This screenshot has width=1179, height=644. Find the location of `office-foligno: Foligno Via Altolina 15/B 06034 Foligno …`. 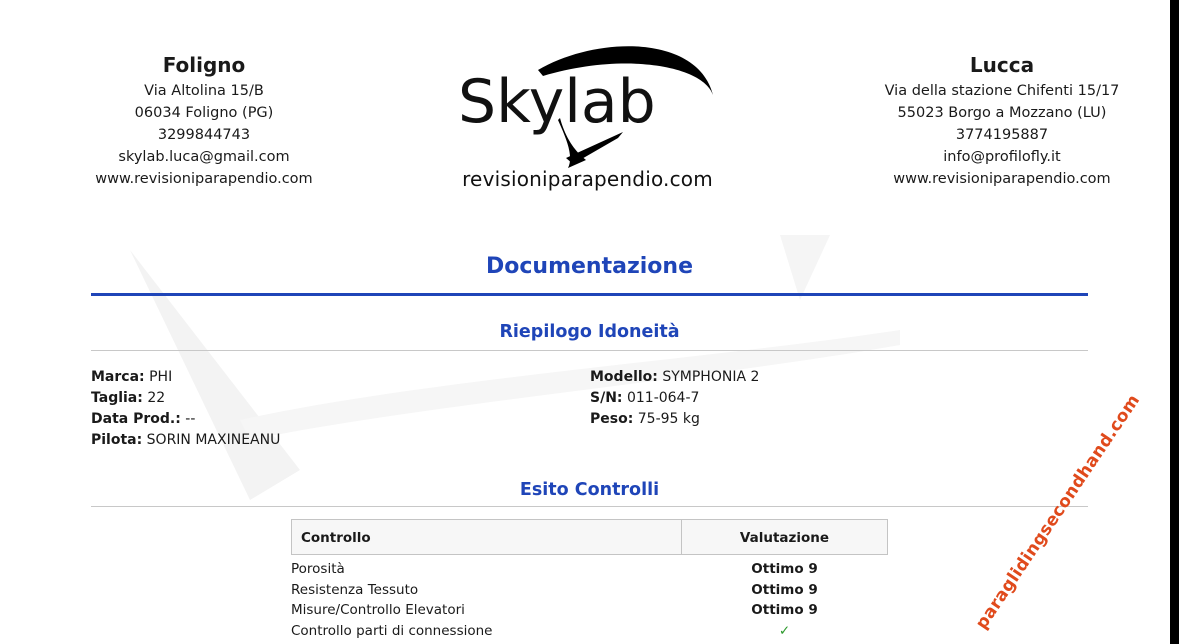

office-foligno: Foligno Via Altolina 15/B 06034 Foligno … is located at coordinates (204, 121).